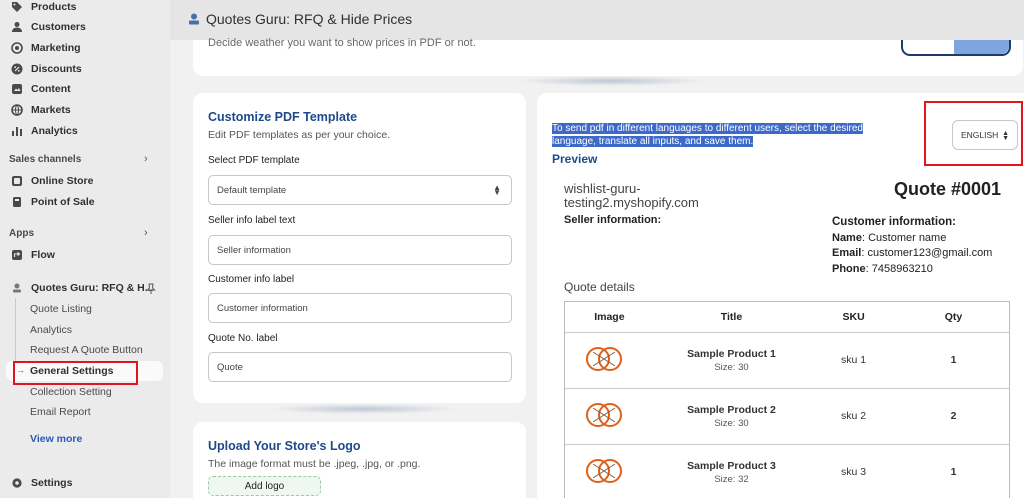 This screenshot has height=498, width=1024. Describe the element at coordinates (284, 446) in the screenshot. I see `card-title: Upload Your Store's Logo` at that location.